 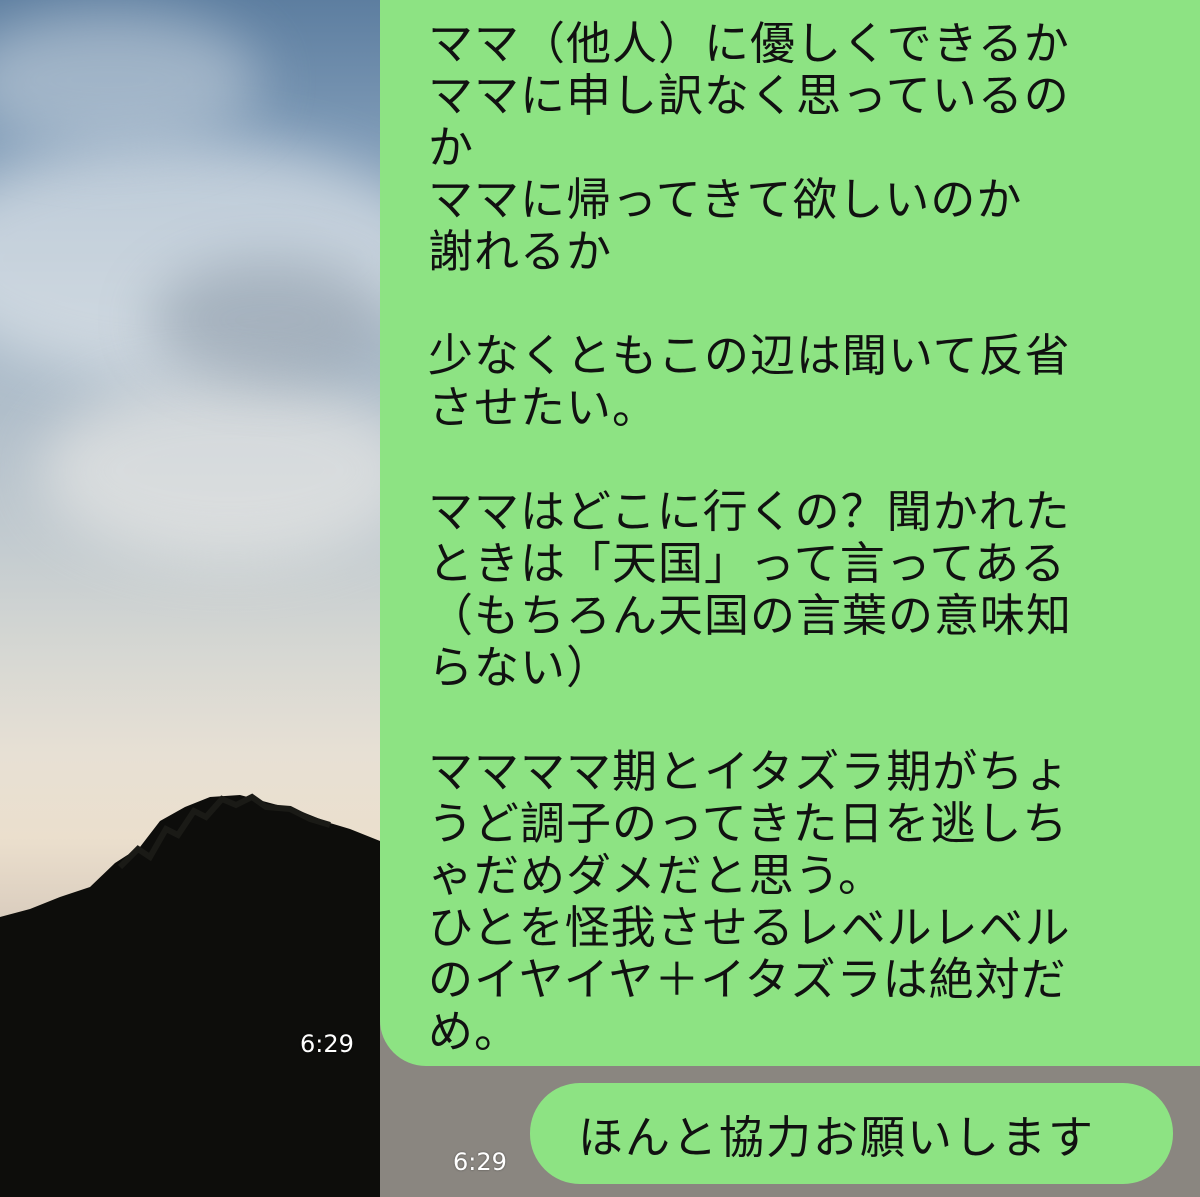 I want to click on message-line: ママに帰ってきて欲しいのか, so click(x=725, y=199).